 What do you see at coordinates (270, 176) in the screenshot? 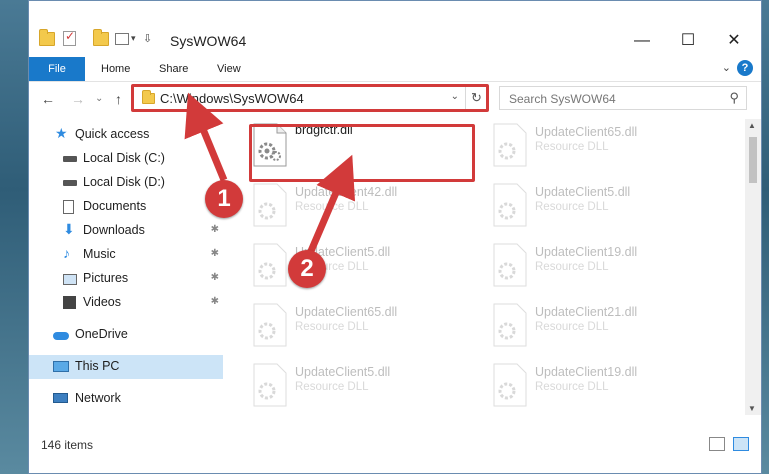
I see `callout-arrows` at bounding box center [270, 176].